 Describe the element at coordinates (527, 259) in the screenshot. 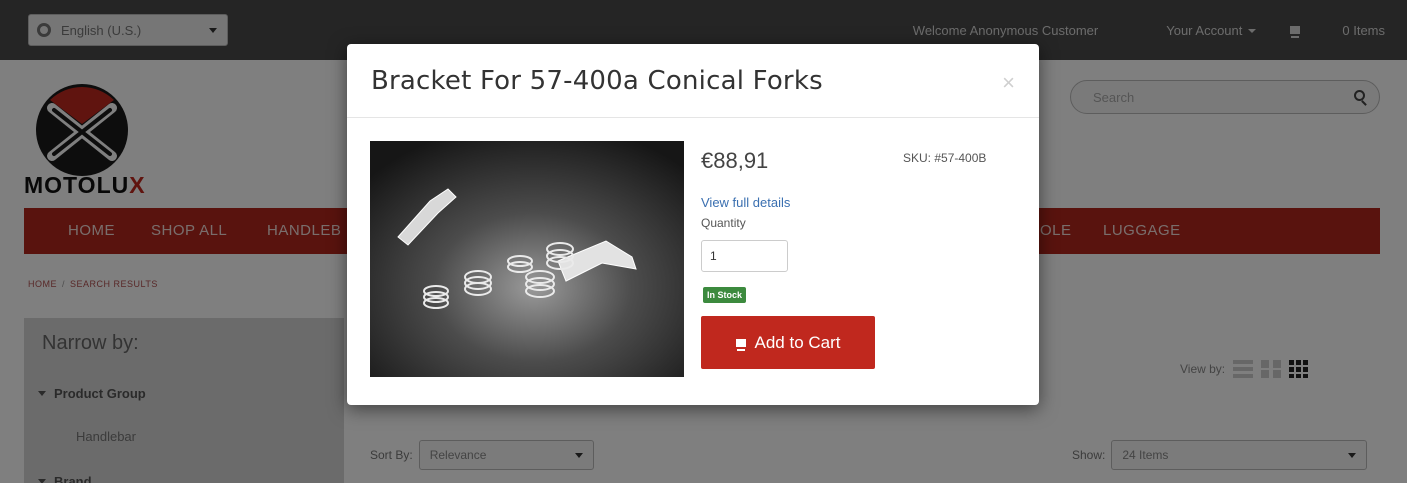

I see `product-image` at that location.